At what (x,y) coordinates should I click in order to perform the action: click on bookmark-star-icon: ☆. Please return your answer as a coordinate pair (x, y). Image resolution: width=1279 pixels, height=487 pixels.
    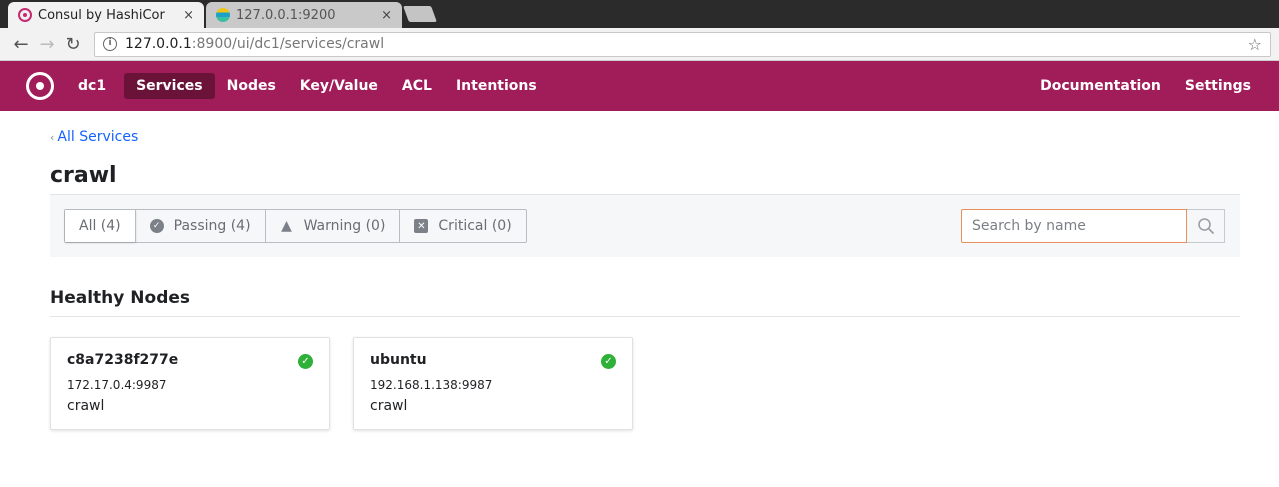
    Looking at the image, I should click on (1255, 44).